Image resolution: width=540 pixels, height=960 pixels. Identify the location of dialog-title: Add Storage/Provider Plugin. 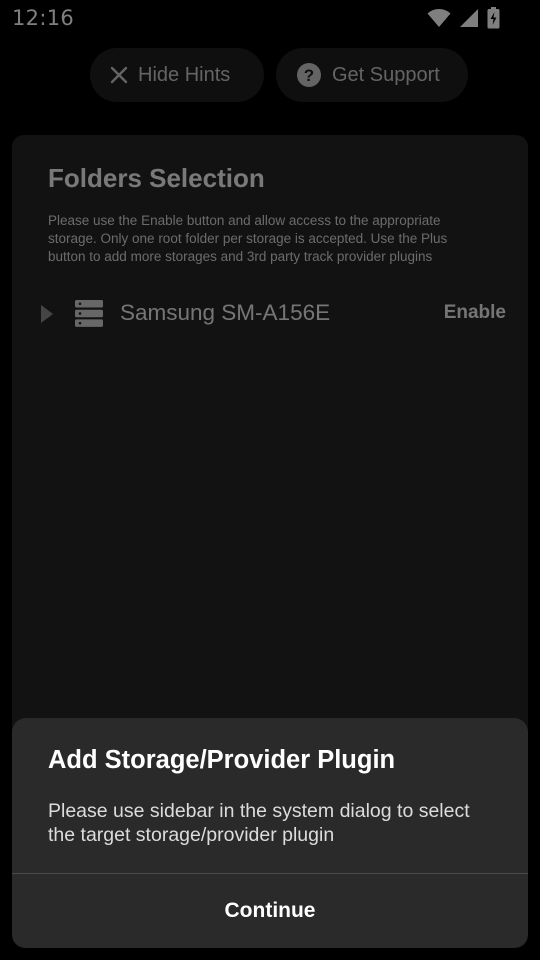
(222, 760).